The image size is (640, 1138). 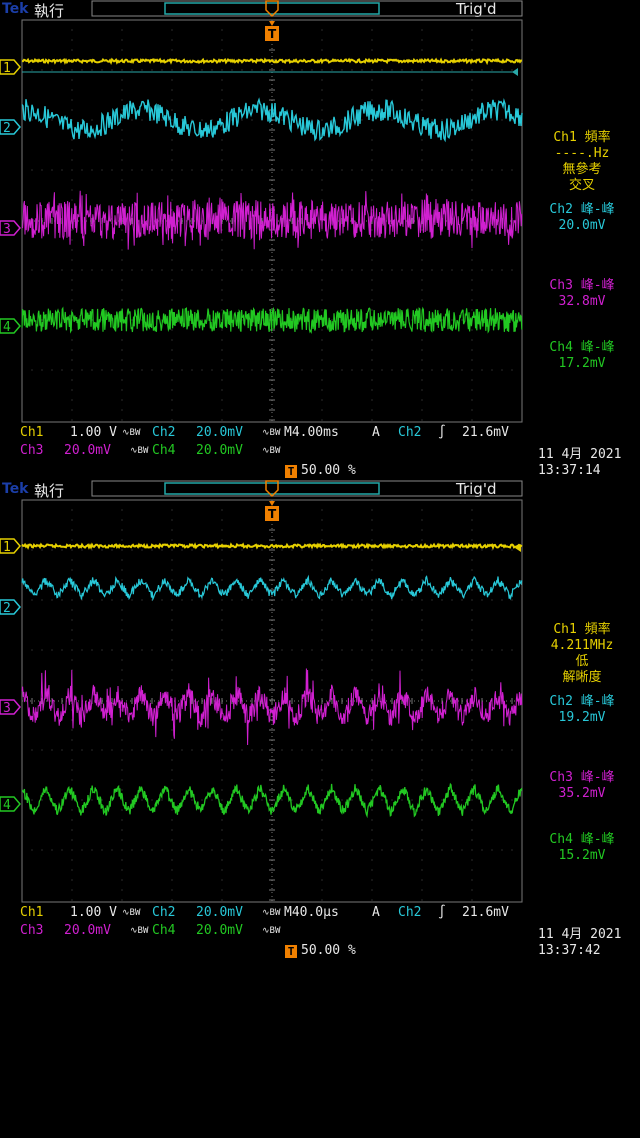 I want to click on time-readout: 13:37:42, so click(x=569, y=950).